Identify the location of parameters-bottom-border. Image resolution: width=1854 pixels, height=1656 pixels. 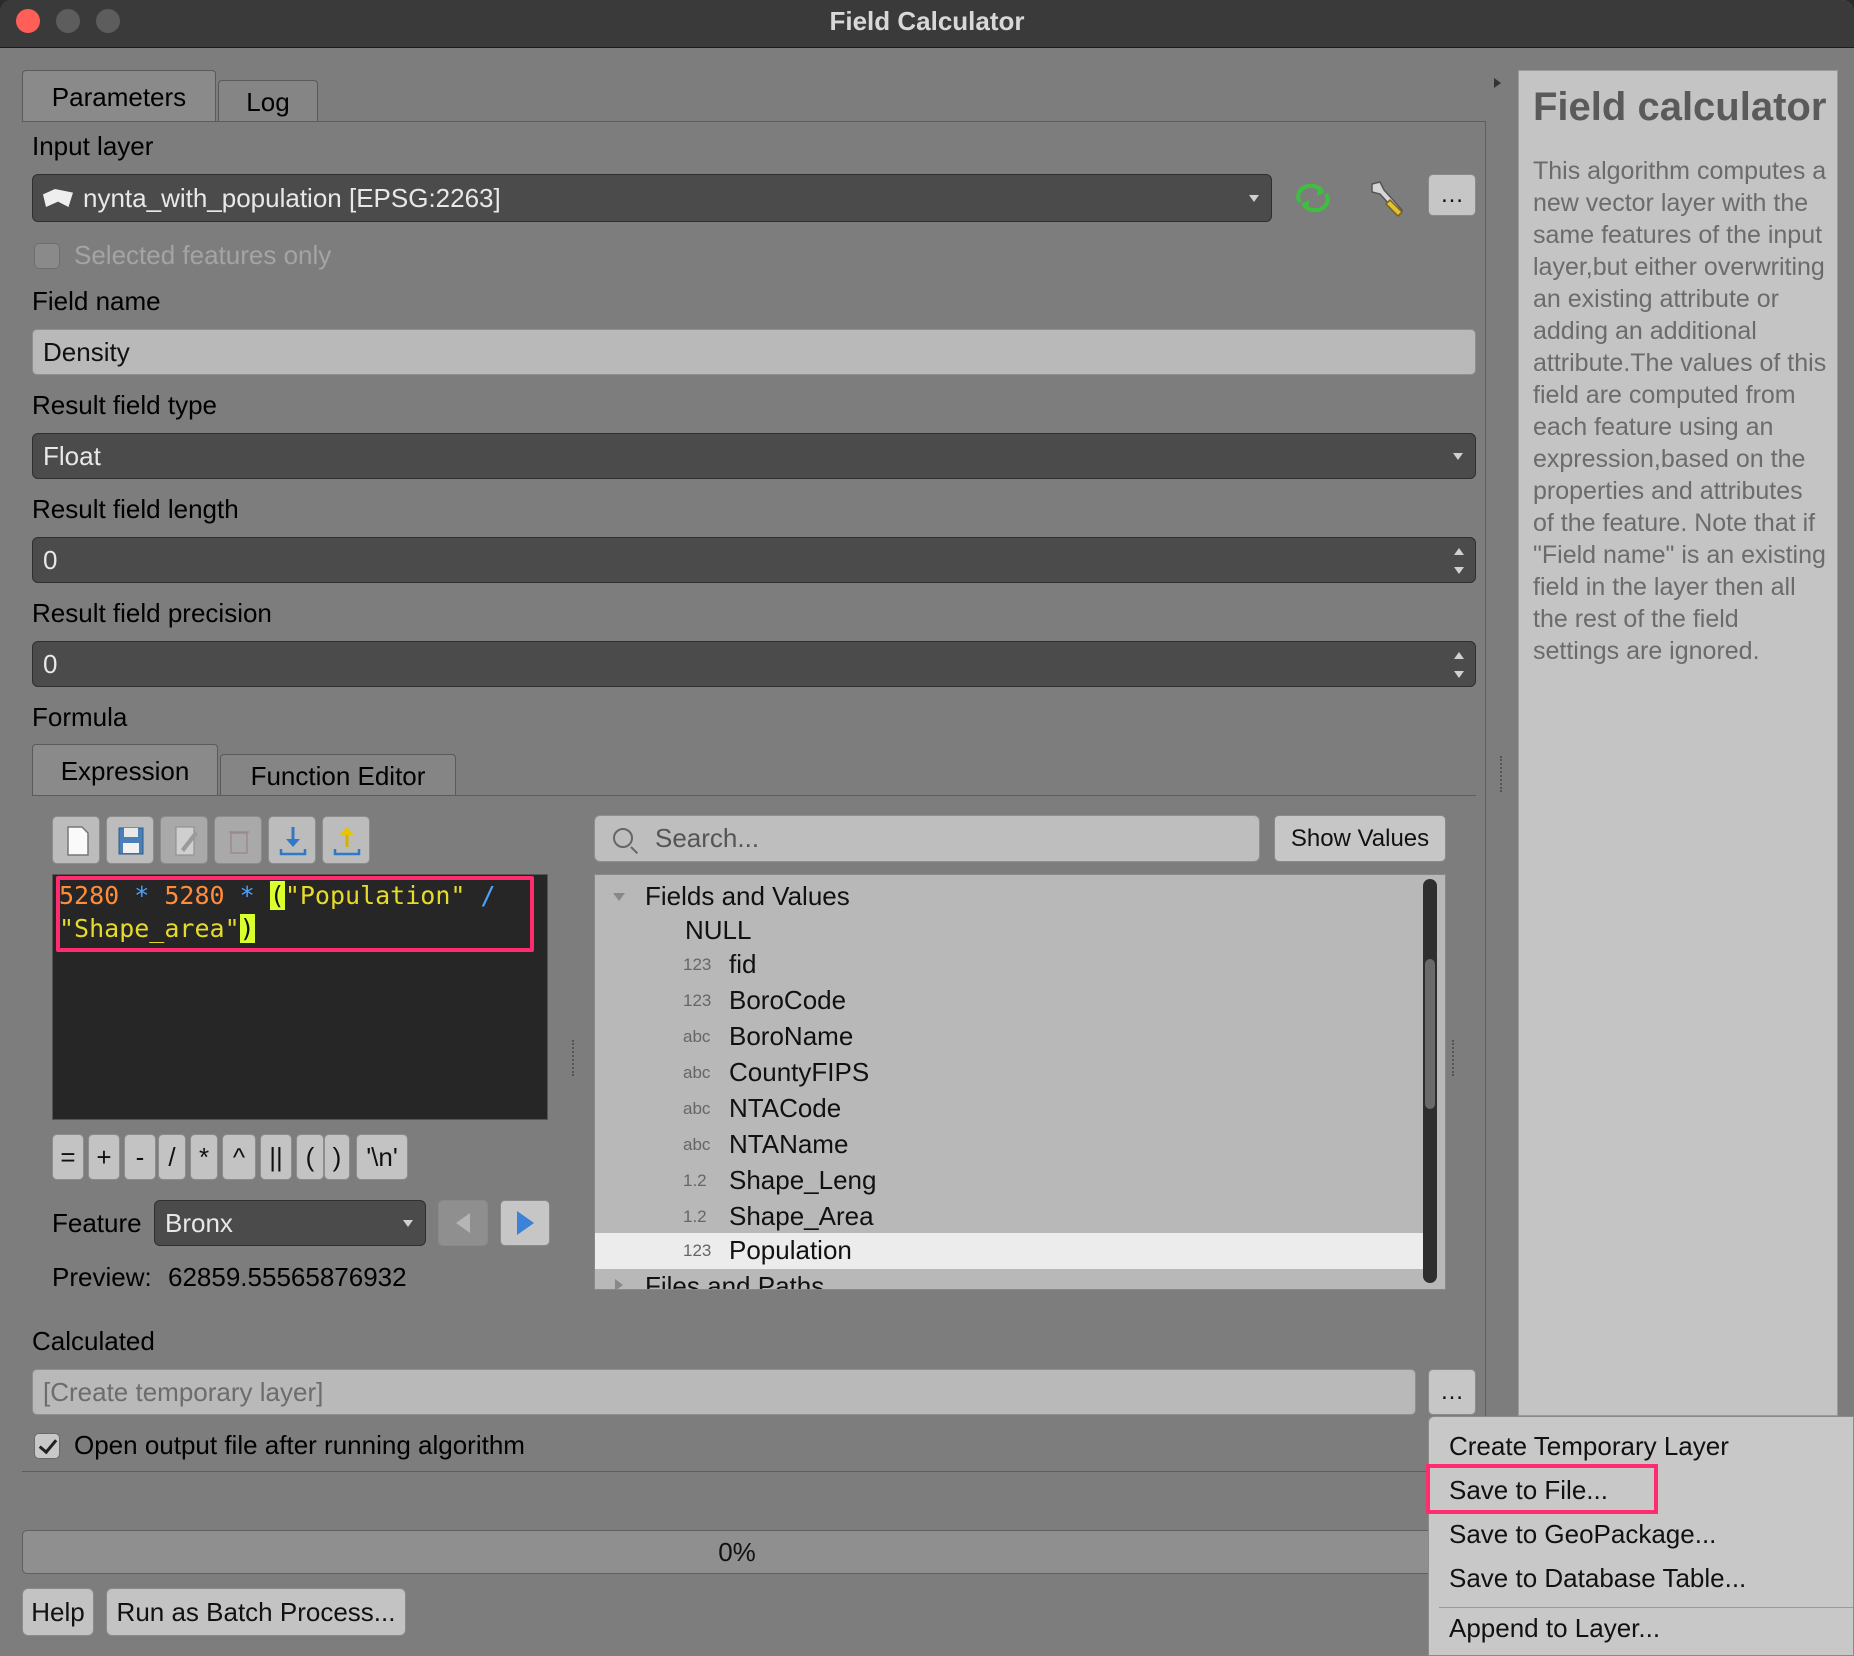
(754, 1471).